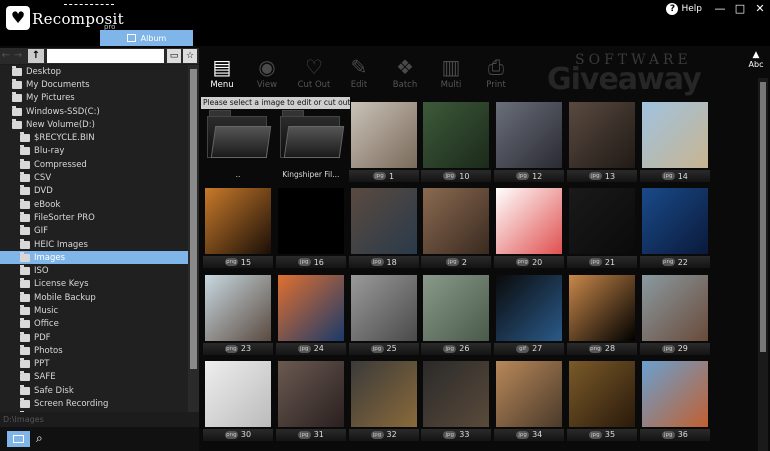 This screenshot has height=451, width=770. I want to click on tree-item-label: Blu-ray, so click(49, 151).